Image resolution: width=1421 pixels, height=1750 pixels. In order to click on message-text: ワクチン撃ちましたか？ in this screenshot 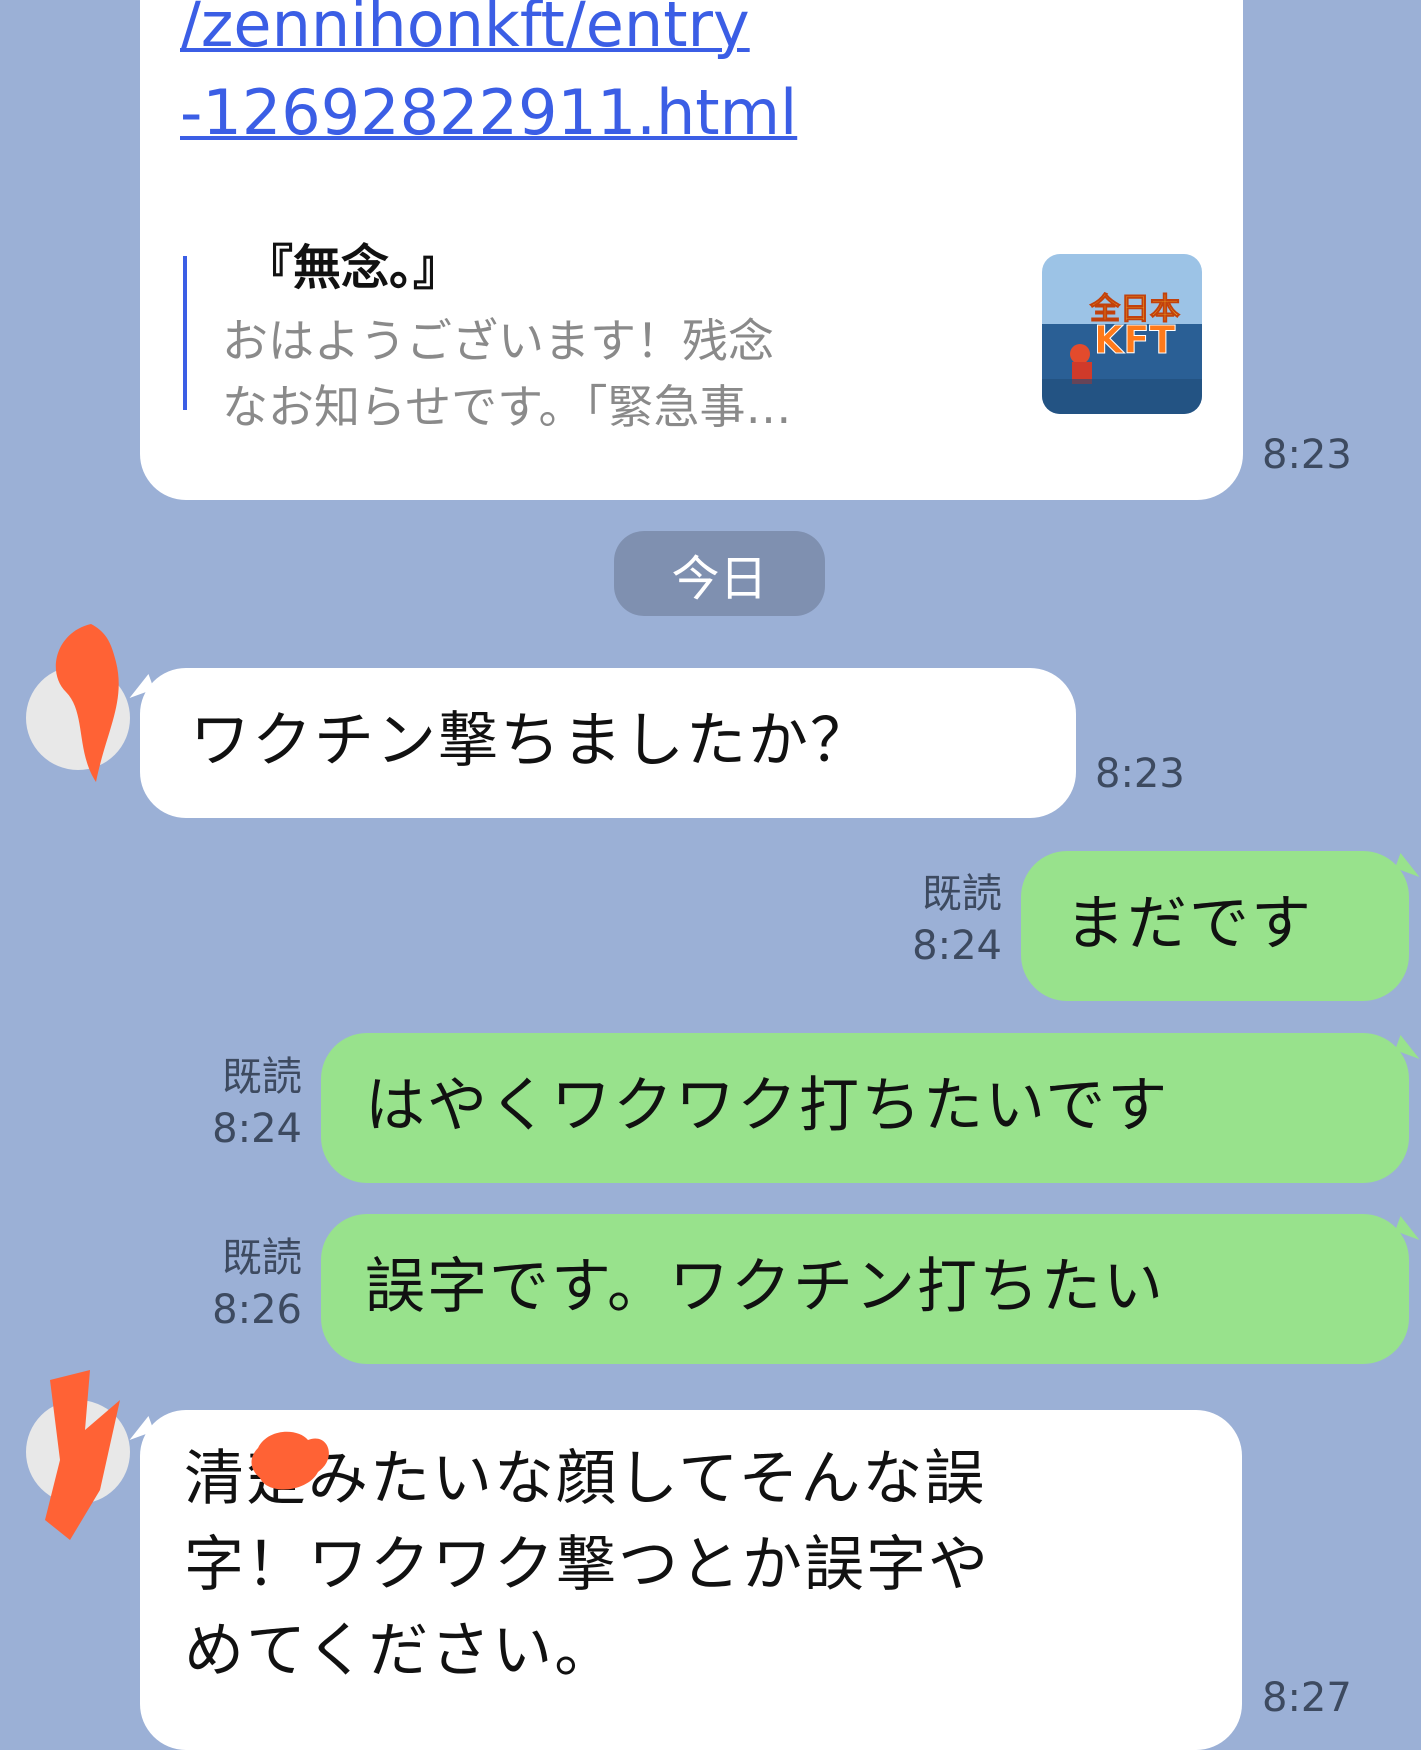, I will do `click(531, 741)`.